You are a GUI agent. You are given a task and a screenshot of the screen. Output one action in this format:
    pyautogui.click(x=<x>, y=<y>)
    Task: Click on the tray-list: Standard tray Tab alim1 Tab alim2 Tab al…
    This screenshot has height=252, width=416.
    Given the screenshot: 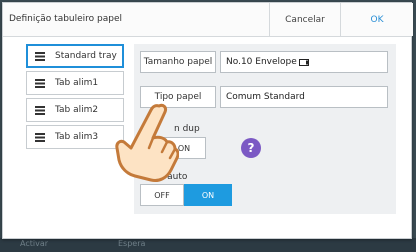 What is the action you would take?
    pyautogui.click(x=75, y=98)
    